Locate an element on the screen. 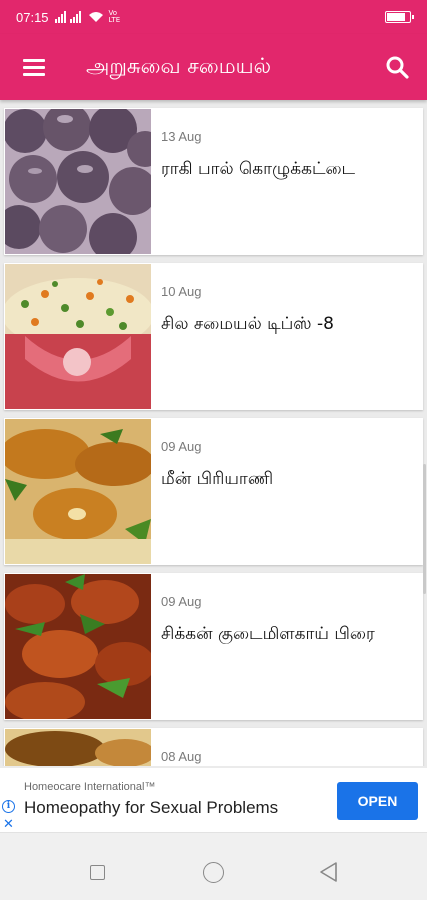  menu-button is located at coordinates (34, 67).